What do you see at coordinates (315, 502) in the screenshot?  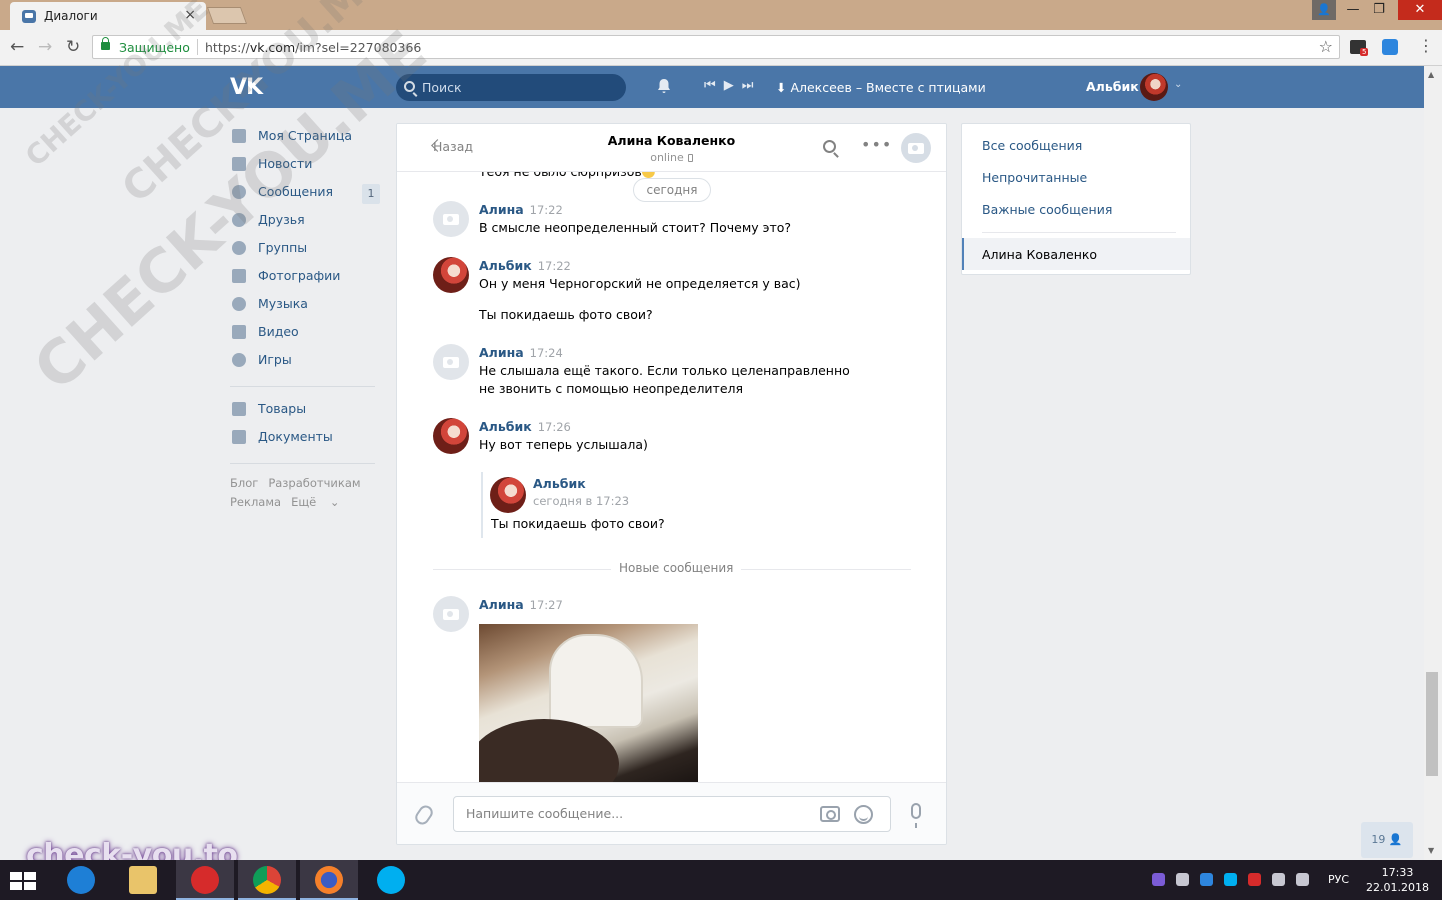 I see `footer-more-link: Ещё ⌄` at bounding box center [315, 502].